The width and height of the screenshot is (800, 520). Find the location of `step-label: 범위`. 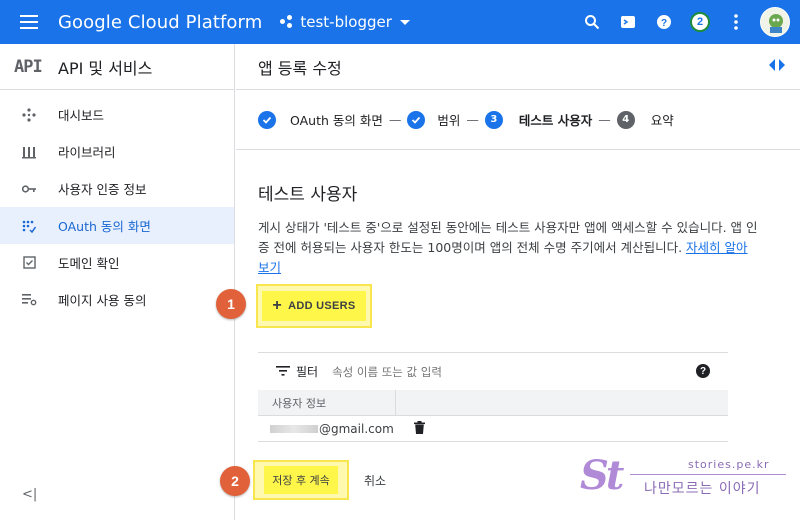

step-label: 범위 is located at coordinates (449, 120).